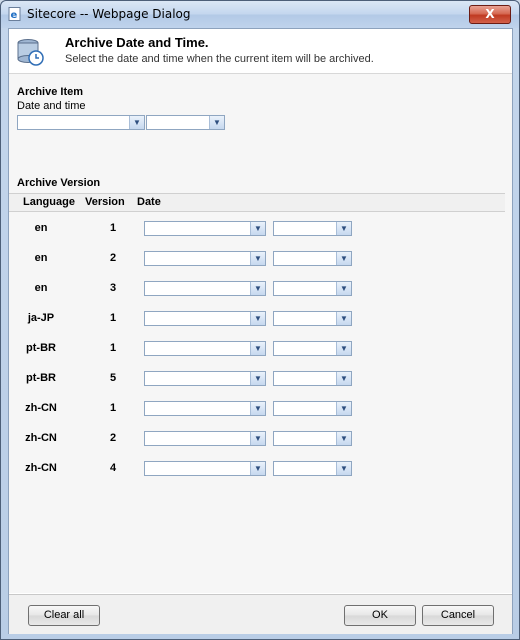  I want to click on row-version: 4, so click(113, 468).